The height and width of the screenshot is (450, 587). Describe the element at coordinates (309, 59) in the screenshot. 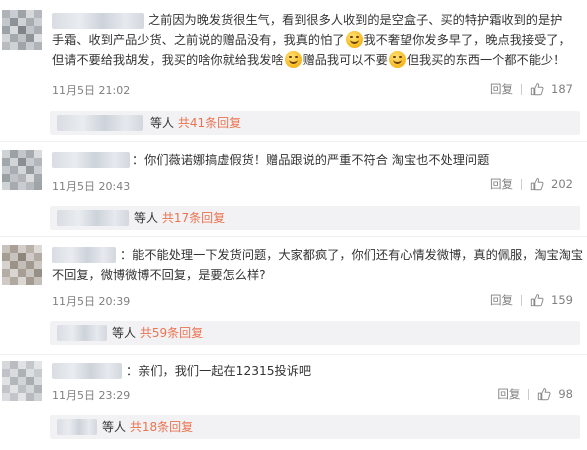

I see `comment-text: 但请不要给我胡发，我买的啥你就给我发啥 赠品我可以不要 但我买的东西一个都不能少！` at that location.